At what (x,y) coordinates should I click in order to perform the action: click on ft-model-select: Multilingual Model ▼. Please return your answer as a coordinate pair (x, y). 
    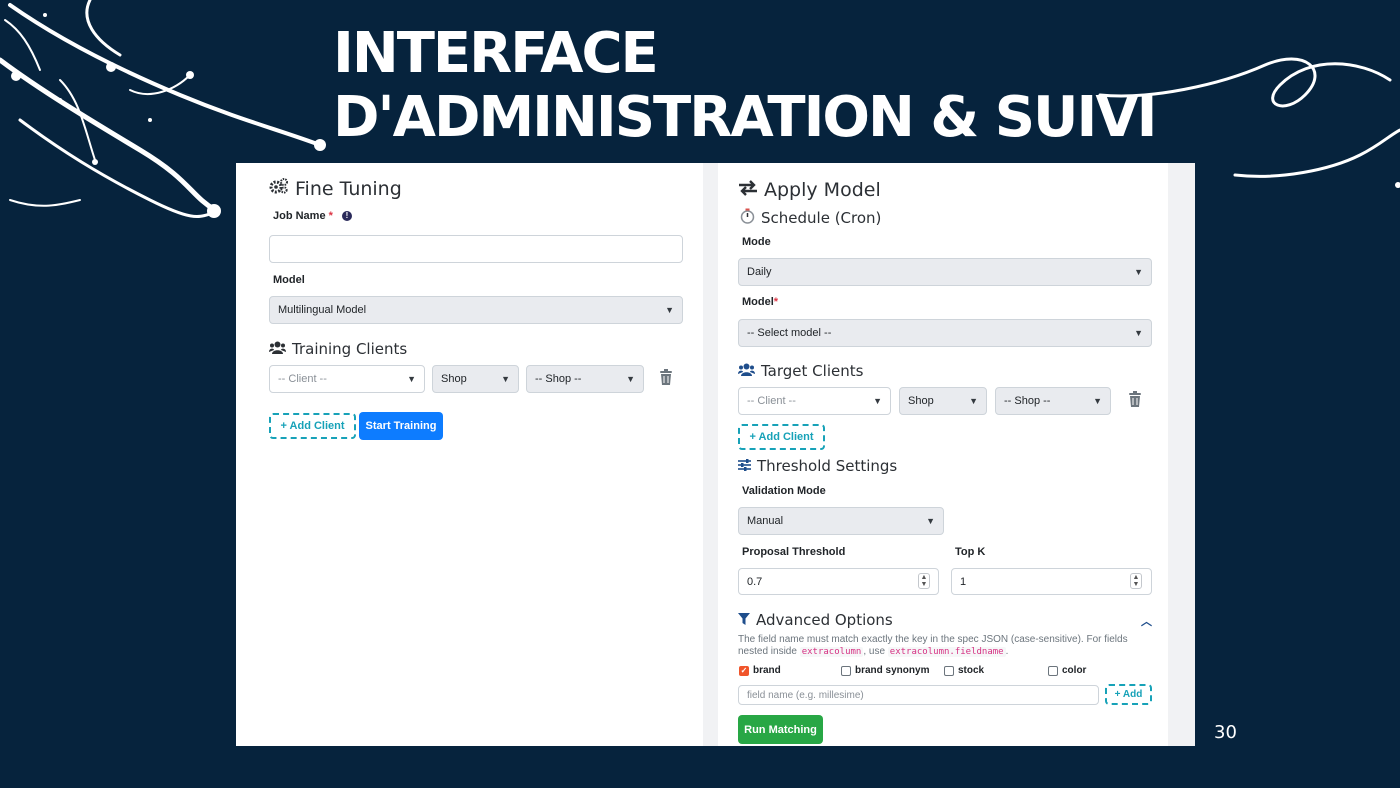
    Looking at the image, I should click on (476, 310).